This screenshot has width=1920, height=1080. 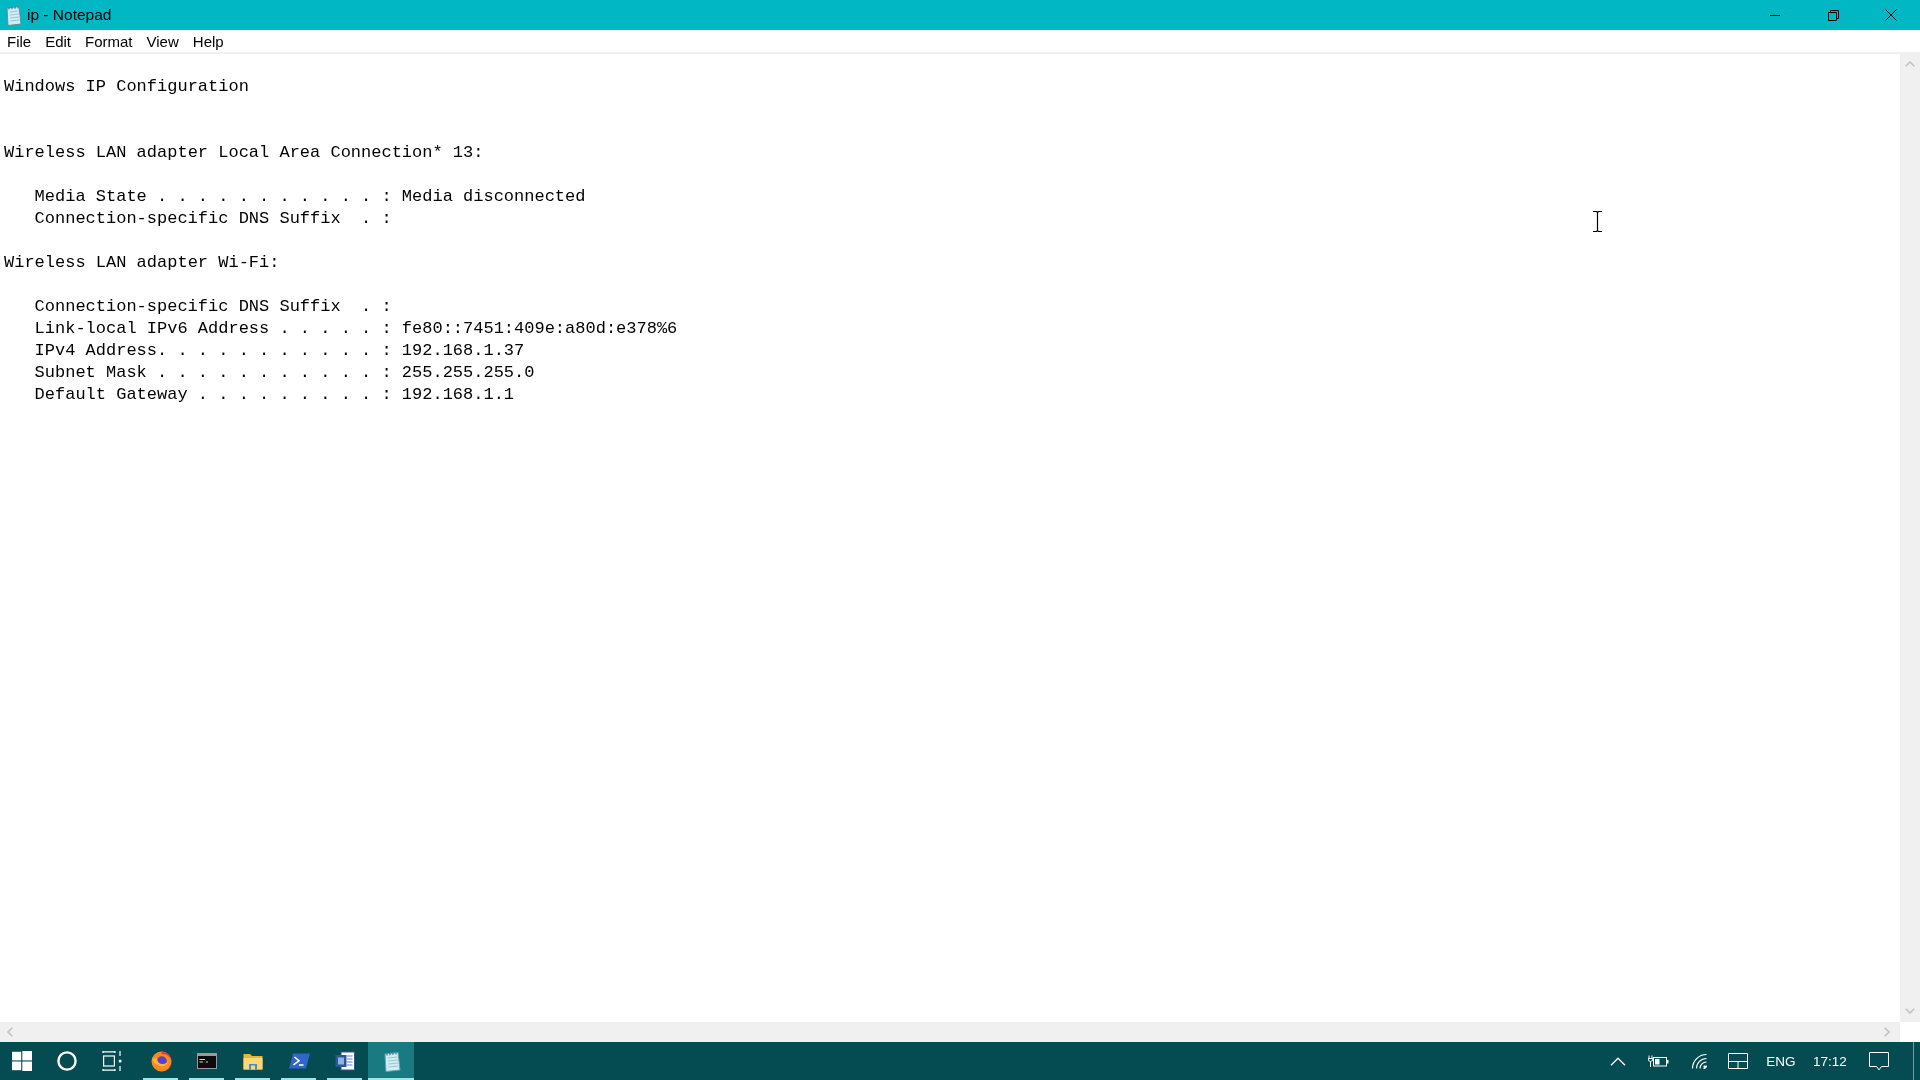 I want to click on adapter-title: Wireless LAN adapter Wi-Fi:, so click(x=142, y=263).